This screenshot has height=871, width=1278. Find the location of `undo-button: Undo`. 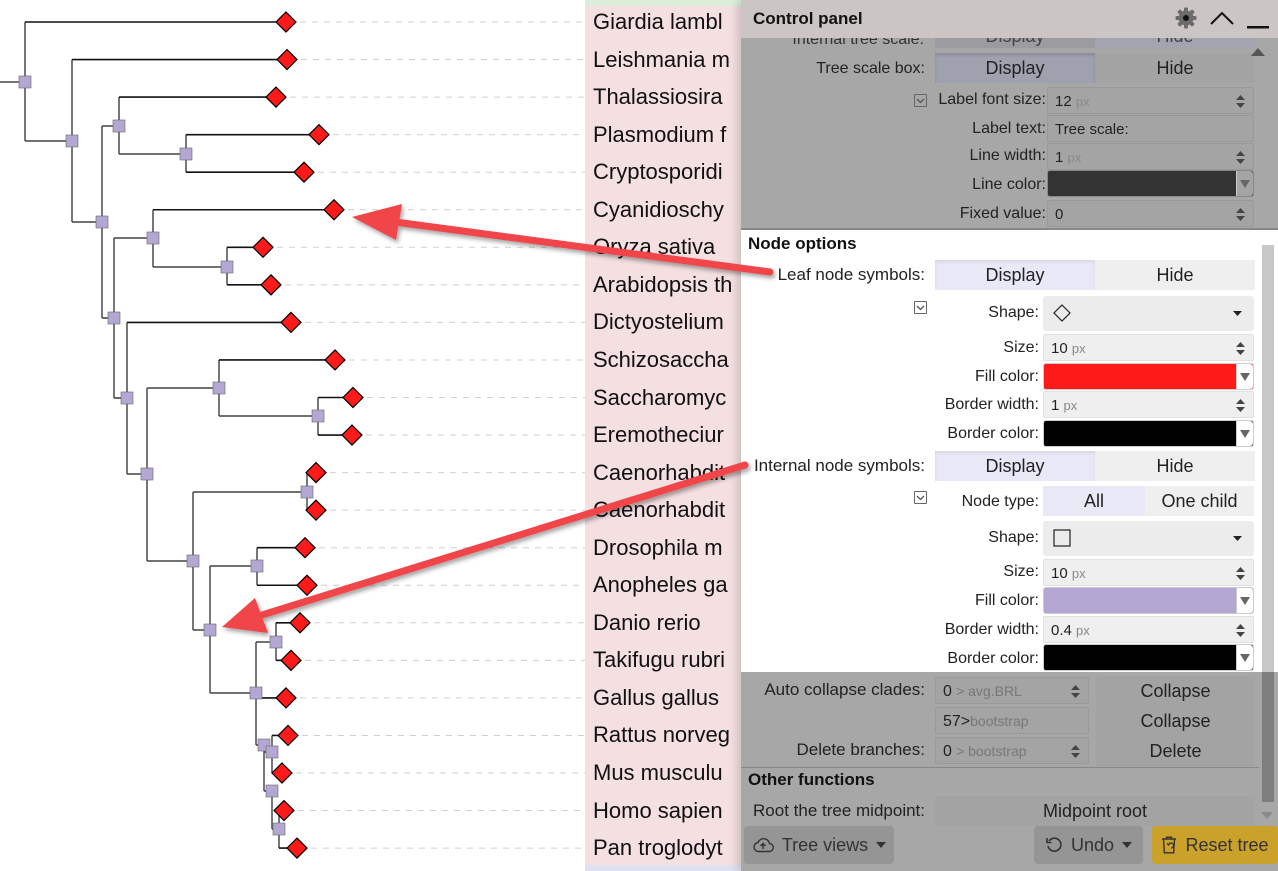

undo-button: Undo is located at coordinates (1088, 845).